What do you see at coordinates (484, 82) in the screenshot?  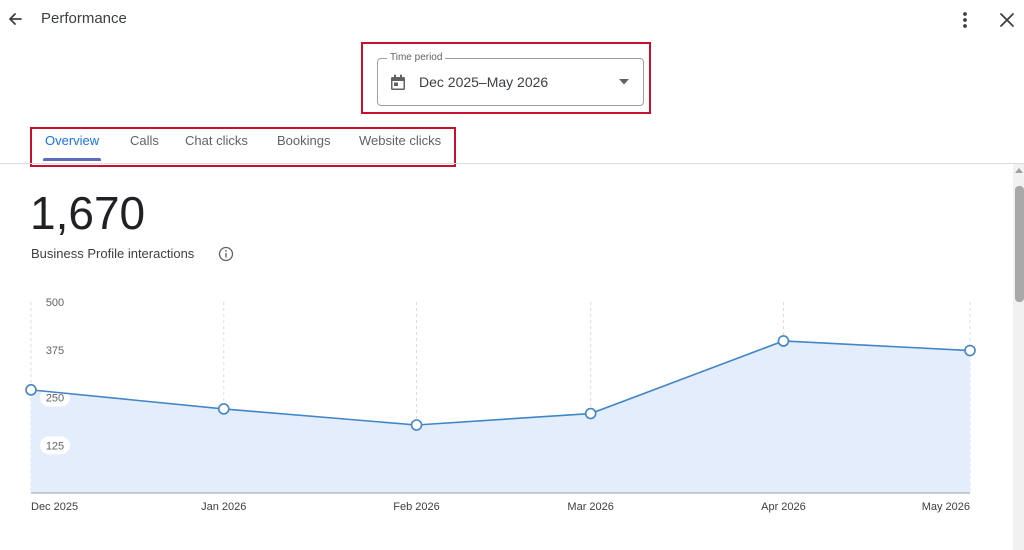 I see `time-period-value: Dec 2025–May 2026` at bounding box center [484, 82].